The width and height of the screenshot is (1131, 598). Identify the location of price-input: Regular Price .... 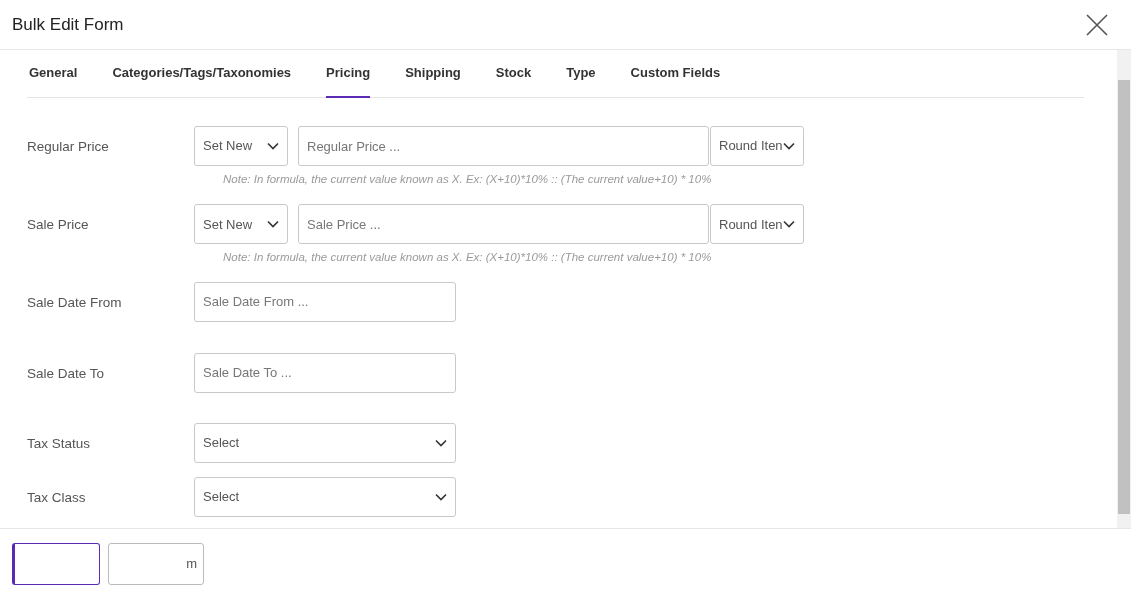
(503, 146).